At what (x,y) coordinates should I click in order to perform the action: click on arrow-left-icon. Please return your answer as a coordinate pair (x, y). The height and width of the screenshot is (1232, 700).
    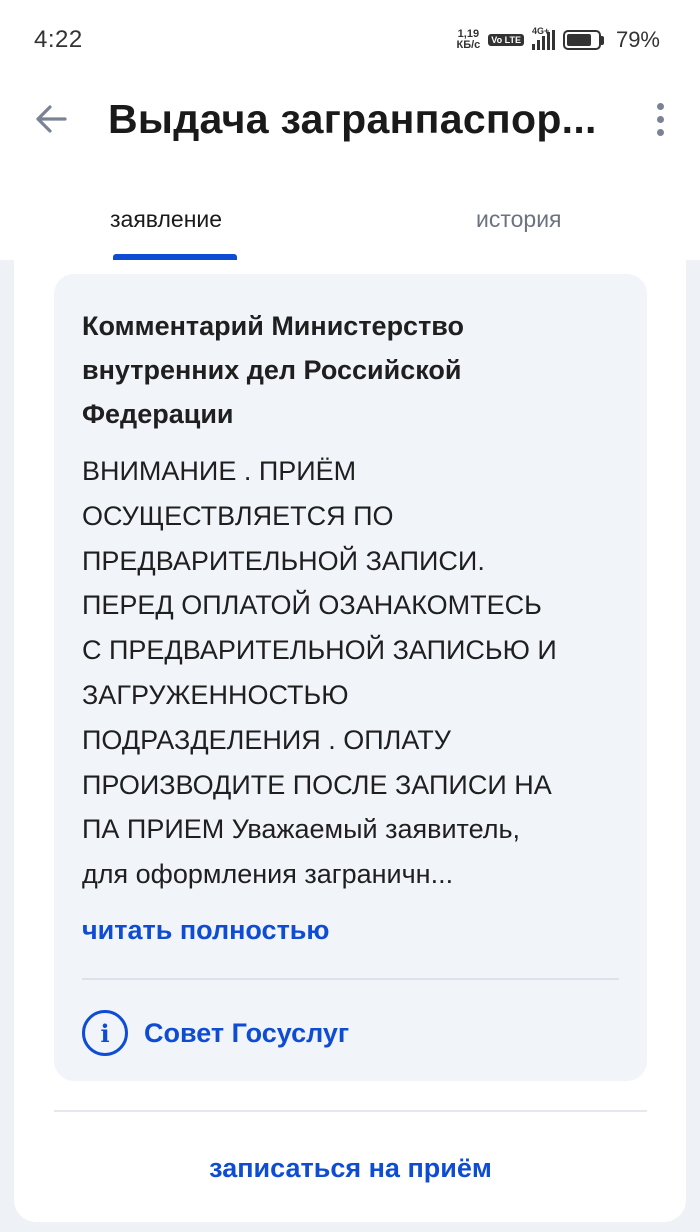
    Looking at the image, I should click on (51, 119).